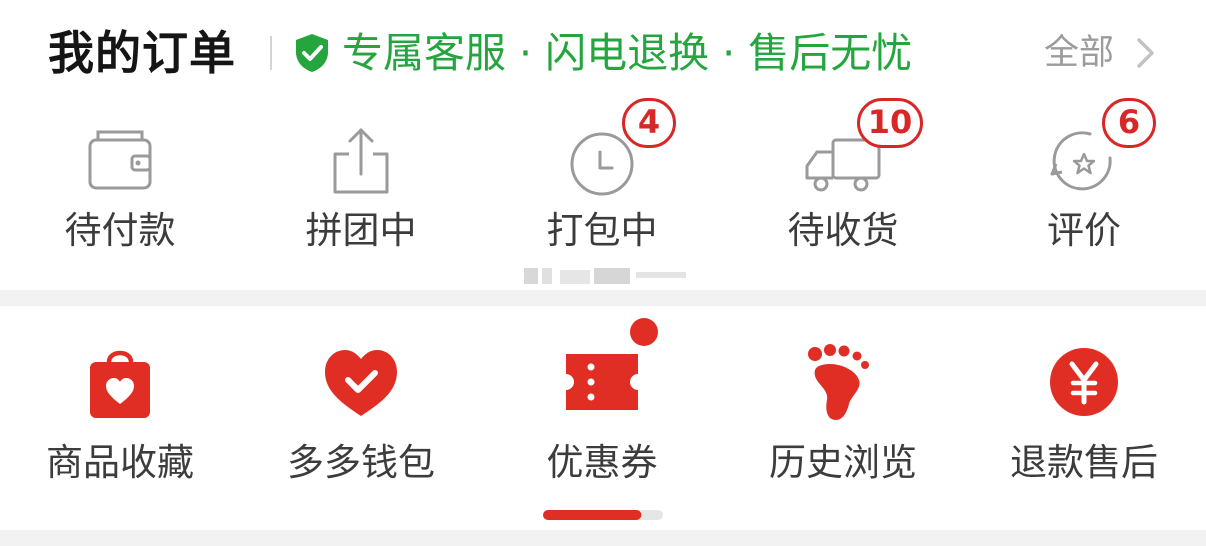 The image size is (1206, 546). I want to click on order-status-awaiting-delivery: 10 待收货, so click(843, 191).